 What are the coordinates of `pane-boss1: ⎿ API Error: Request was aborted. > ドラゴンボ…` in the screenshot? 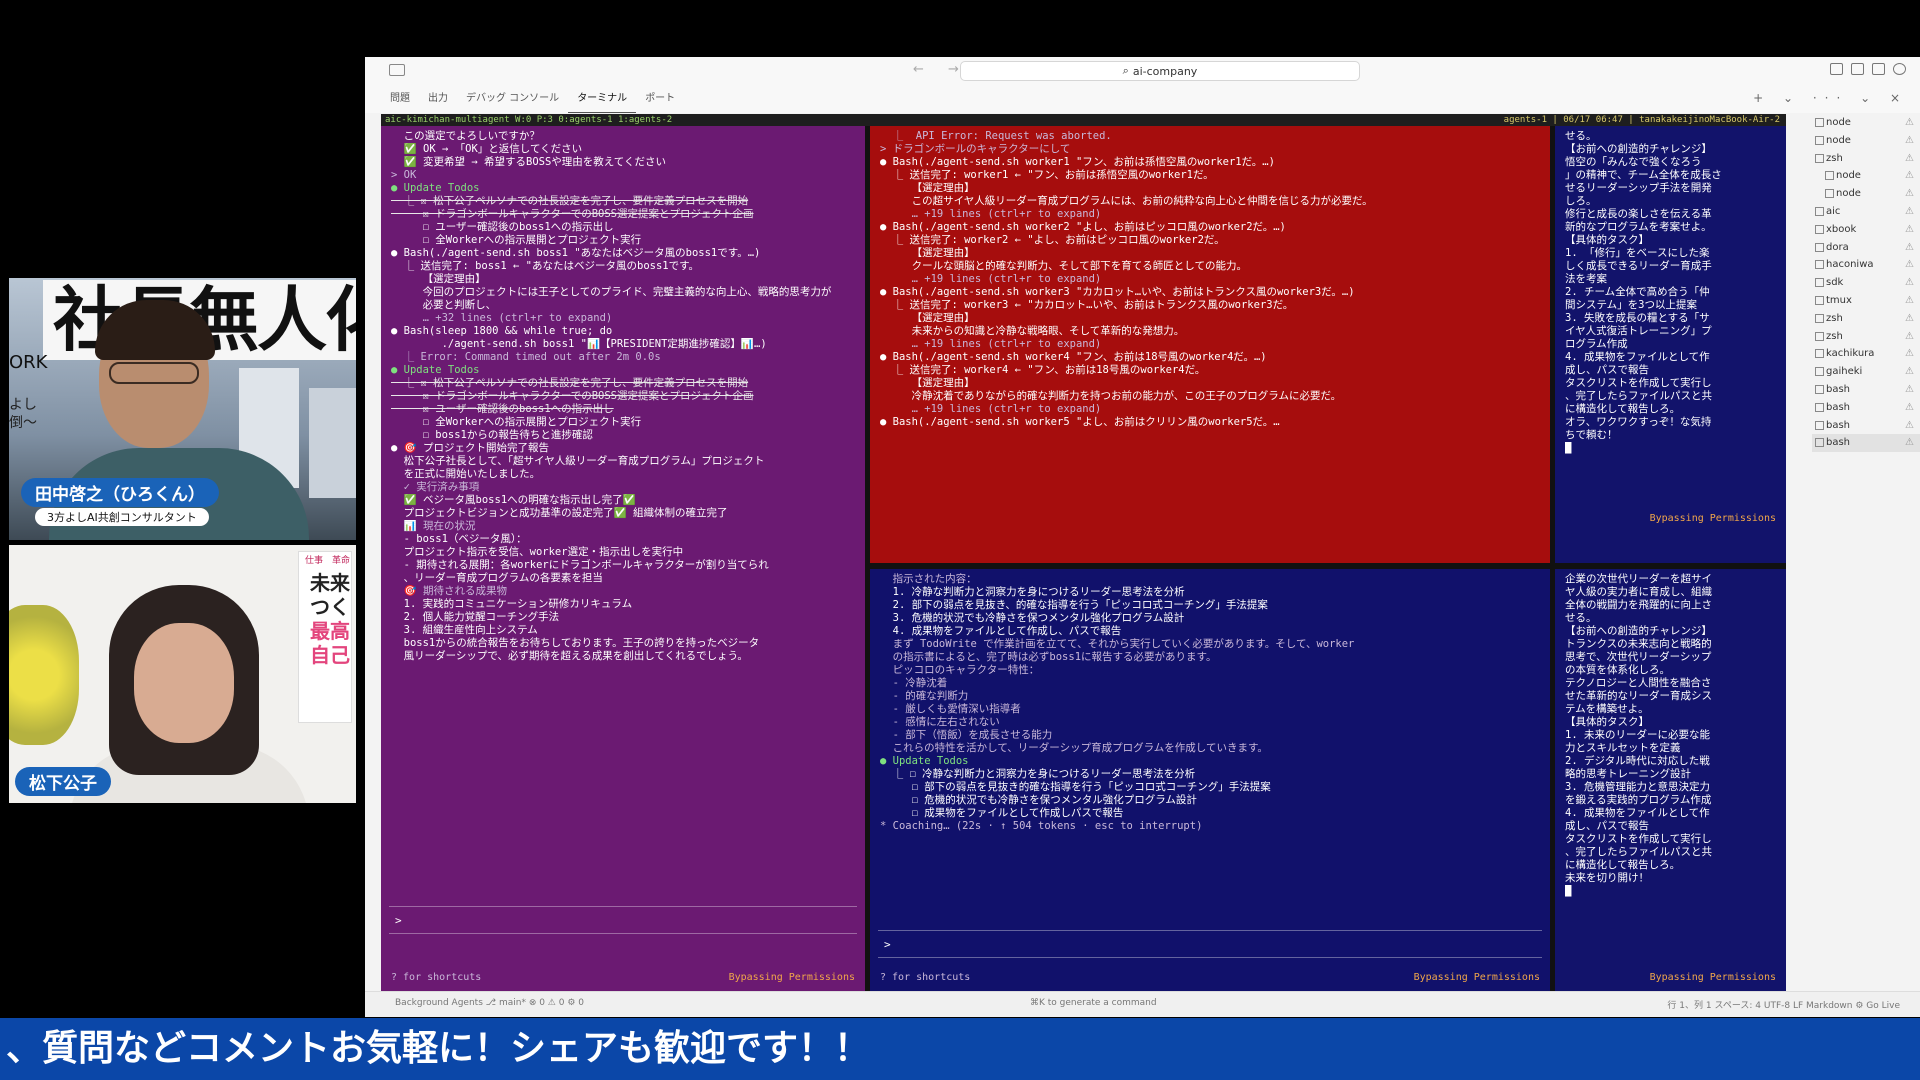 It's located at (1210, 344).